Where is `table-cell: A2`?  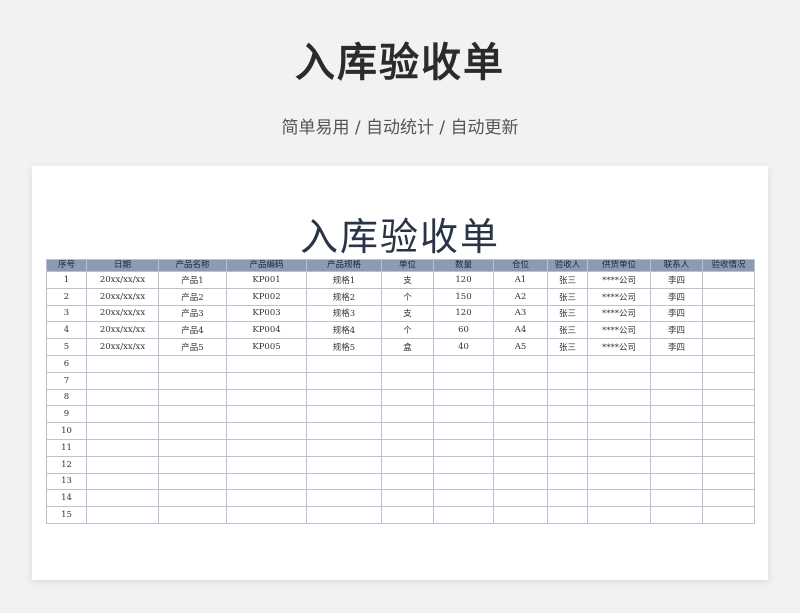 table-cell: A2 is located at coordinates (520, 296).